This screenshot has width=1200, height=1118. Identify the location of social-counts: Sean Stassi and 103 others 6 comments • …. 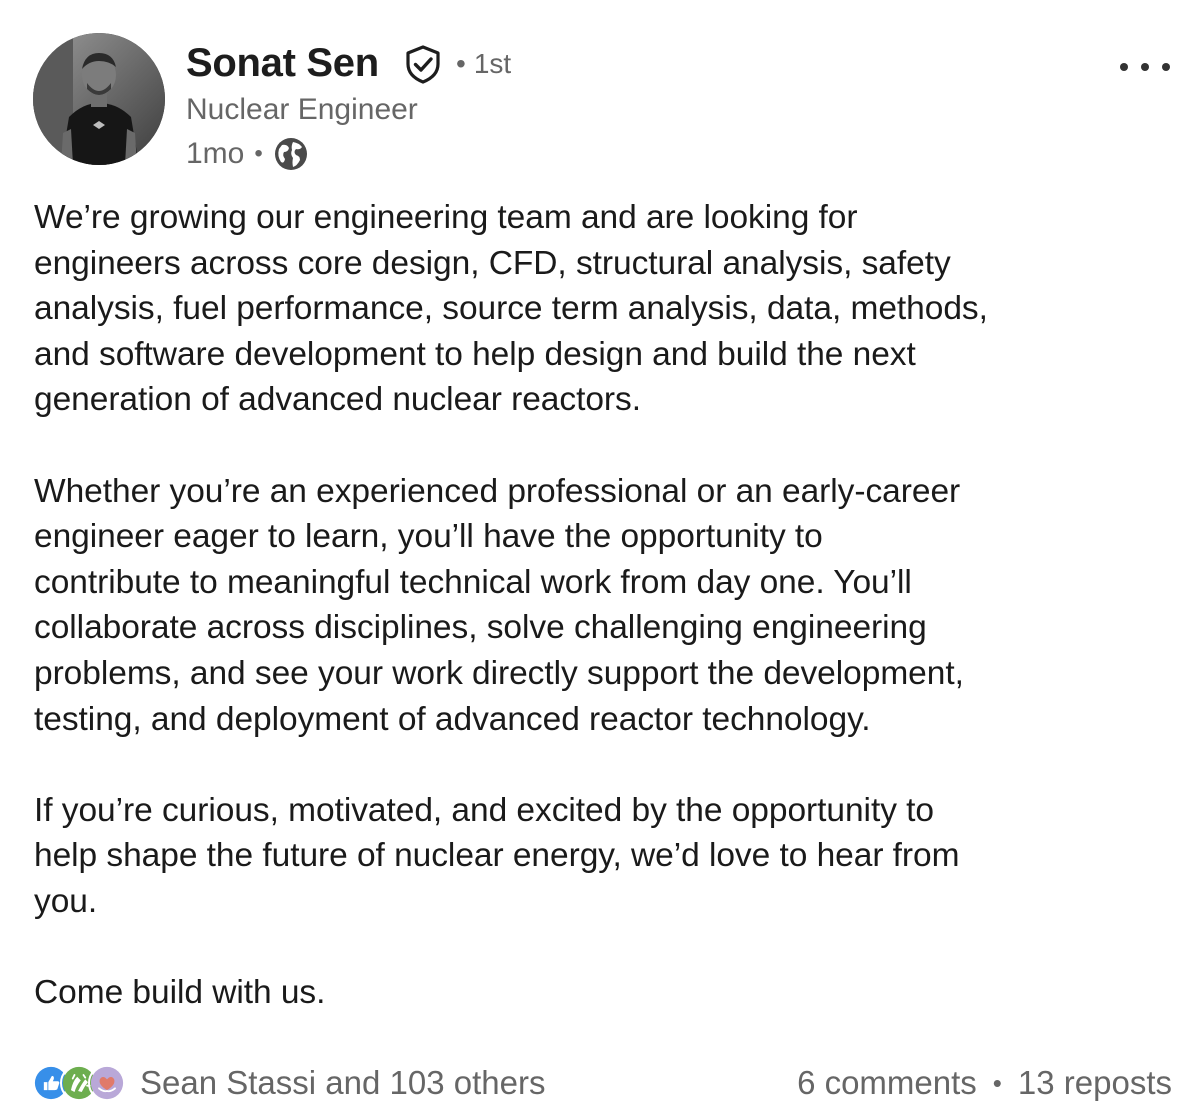
(602, 1083).